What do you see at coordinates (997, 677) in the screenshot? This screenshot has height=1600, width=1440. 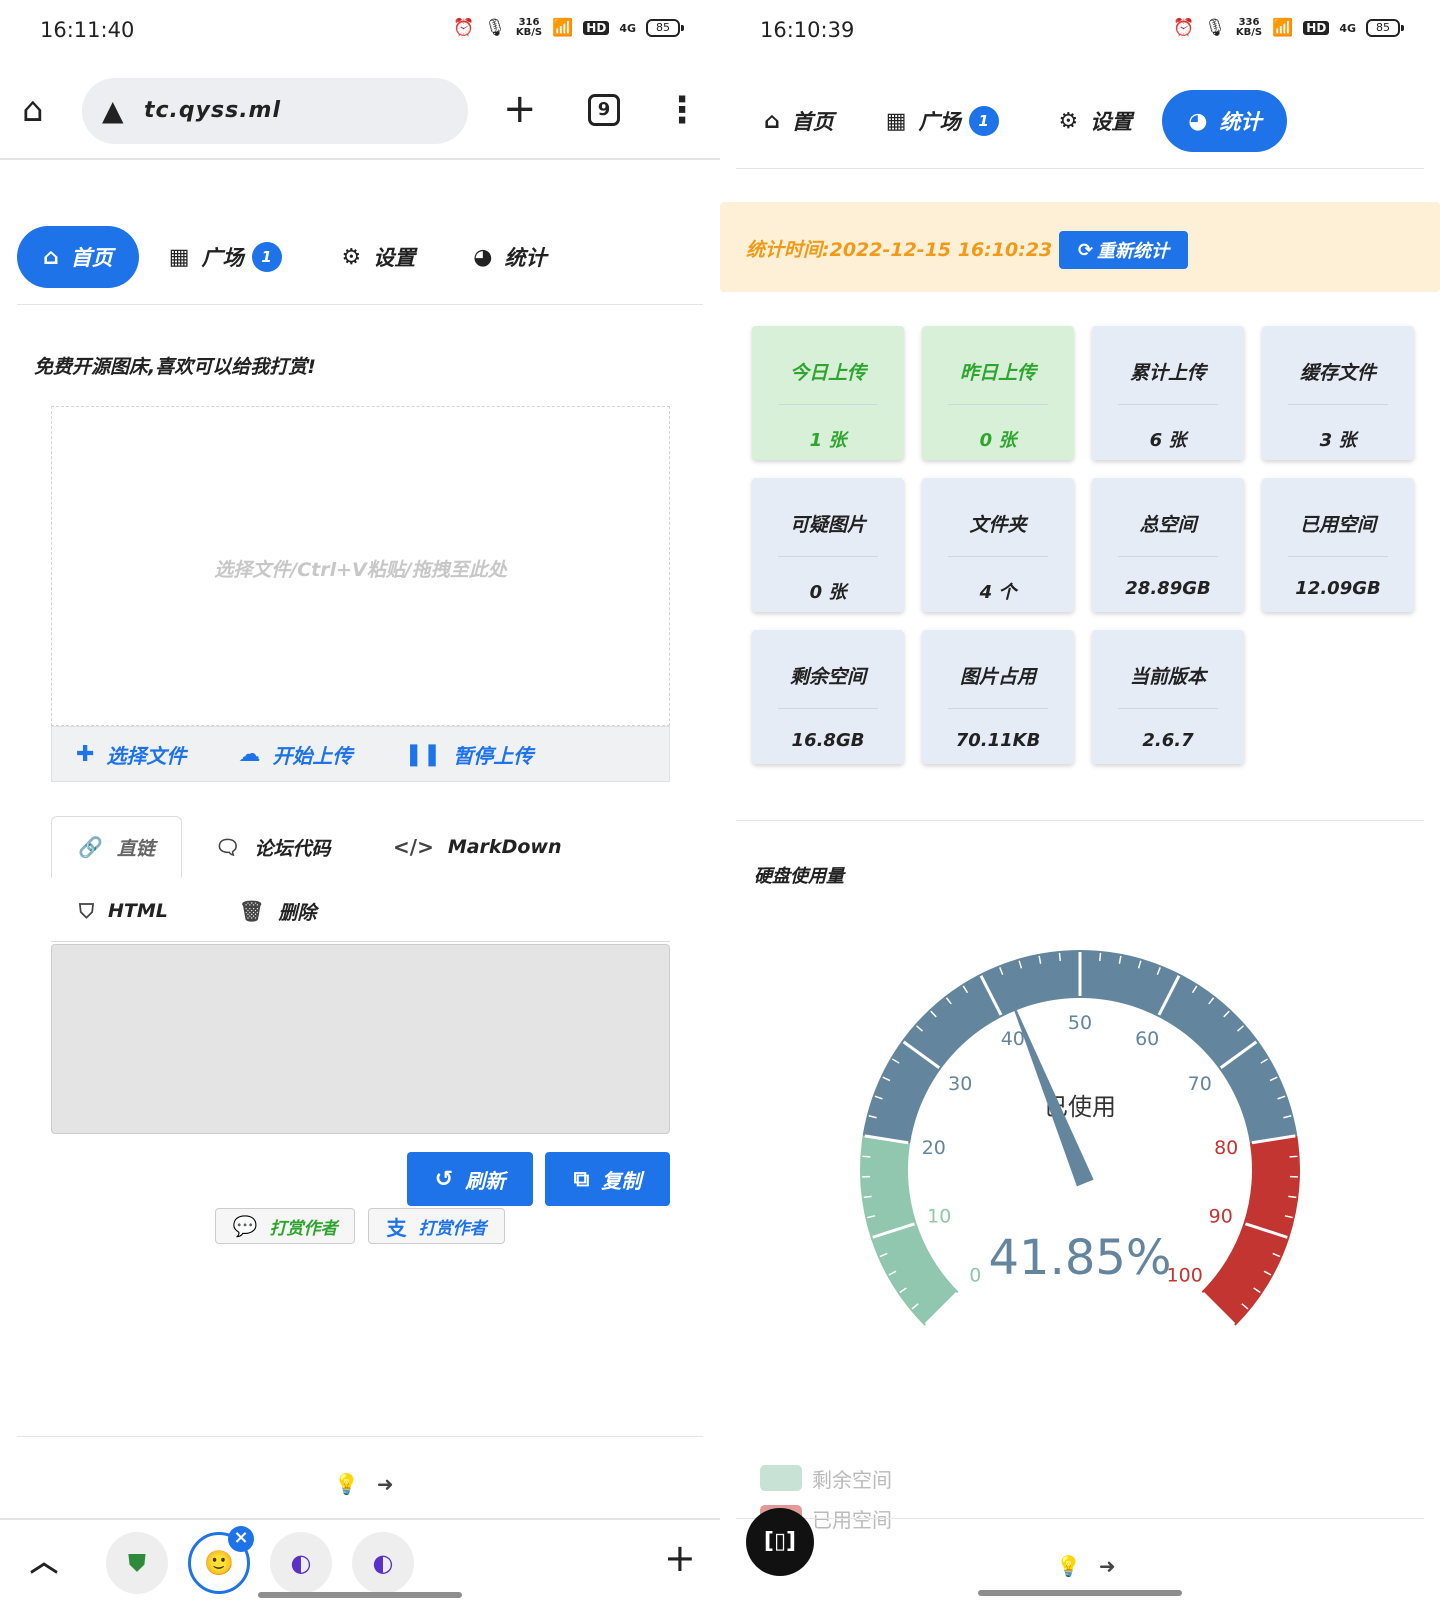 I see `stat-card-label: 图片占用` at bounding box center [997, 677].